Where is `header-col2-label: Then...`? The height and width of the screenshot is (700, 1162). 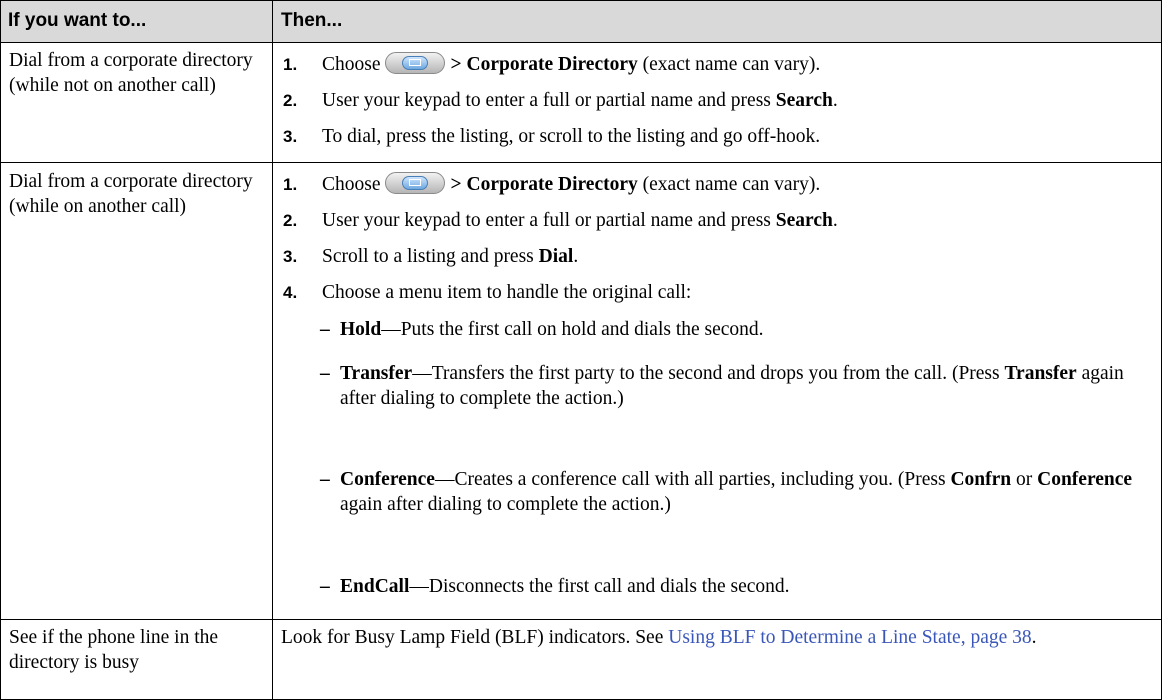
header-col2-label: Then... is located at coordinates (312, 20).